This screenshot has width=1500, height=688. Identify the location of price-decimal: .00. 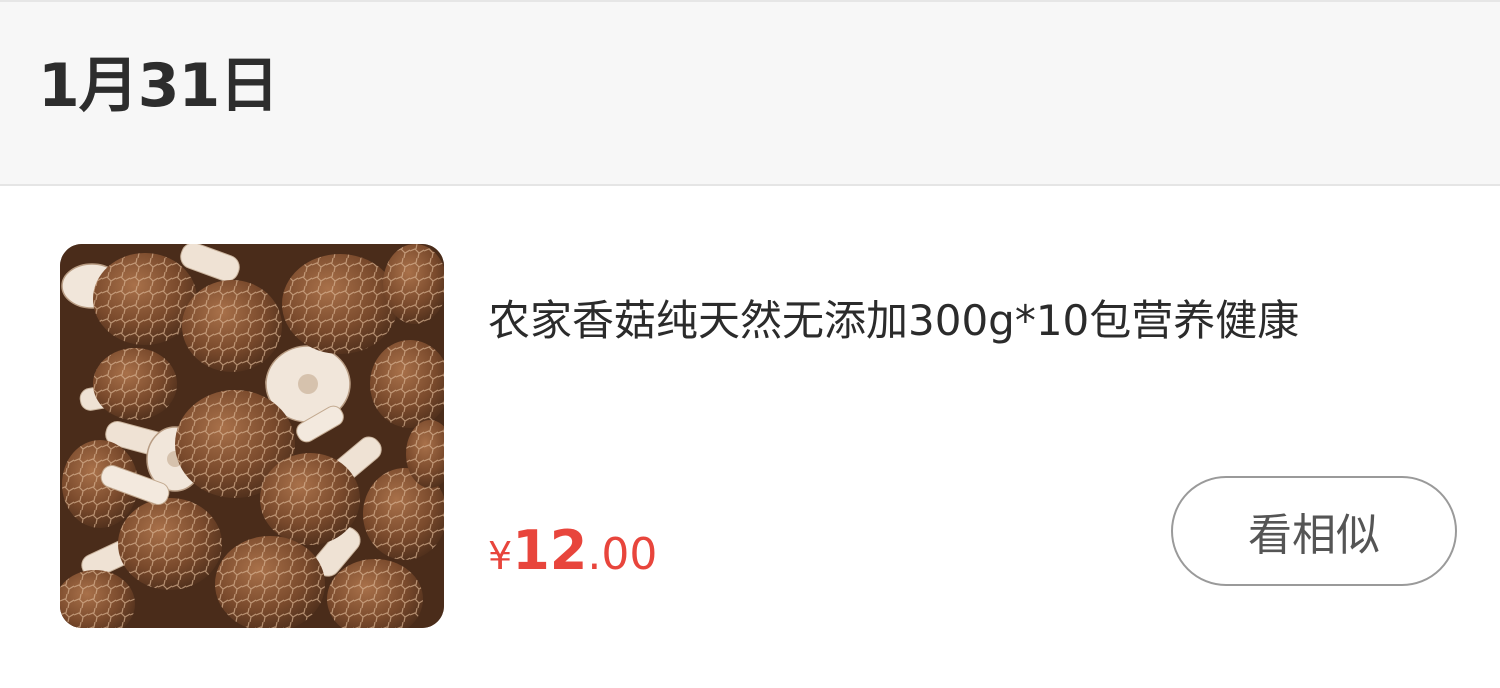
(622, 554).